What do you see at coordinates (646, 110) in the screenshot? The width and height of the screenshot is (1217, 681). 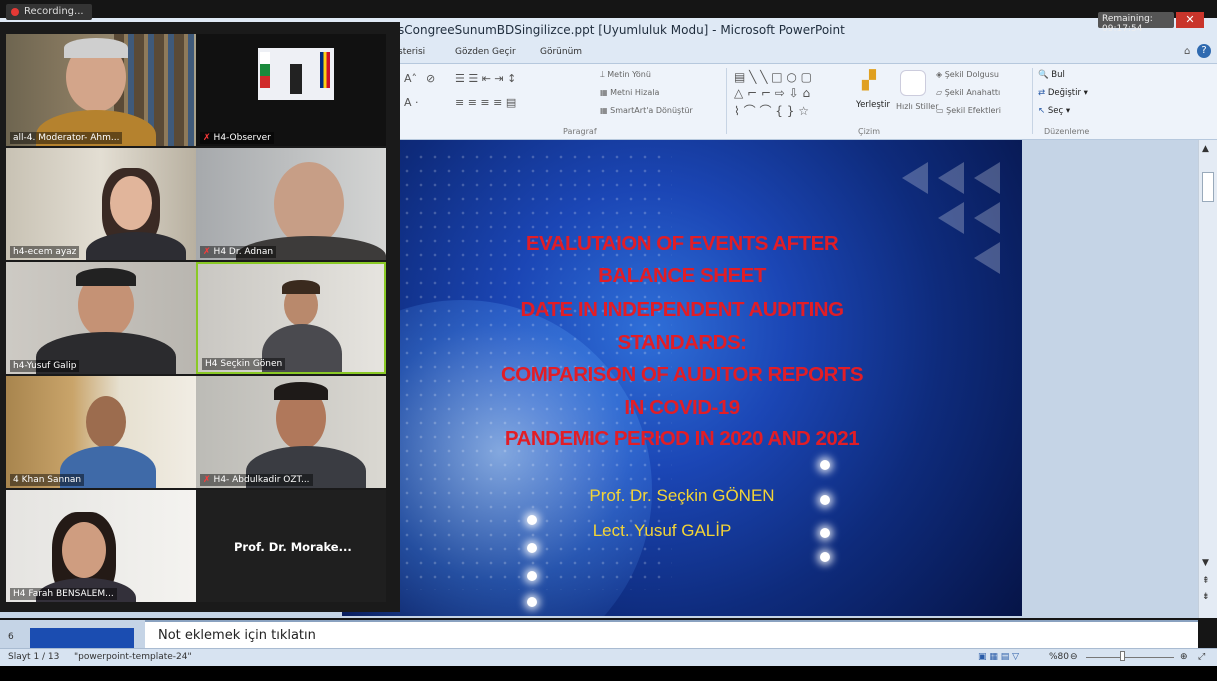 I see `convert-smartart-button: ▦ SmartArt'a Dönüştür` at bounding box center [646, 110].